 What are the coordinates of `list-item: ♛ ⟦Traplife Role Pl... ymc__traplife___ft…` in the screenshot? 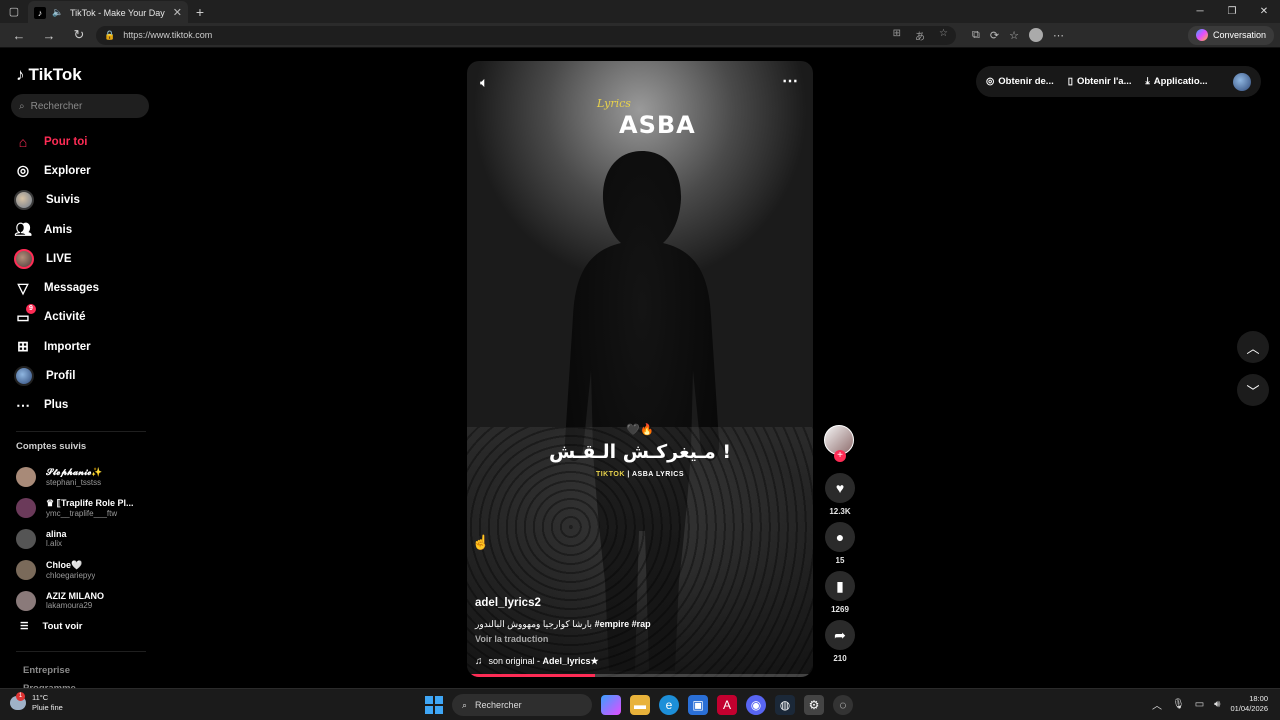 It's located at (86, 507).